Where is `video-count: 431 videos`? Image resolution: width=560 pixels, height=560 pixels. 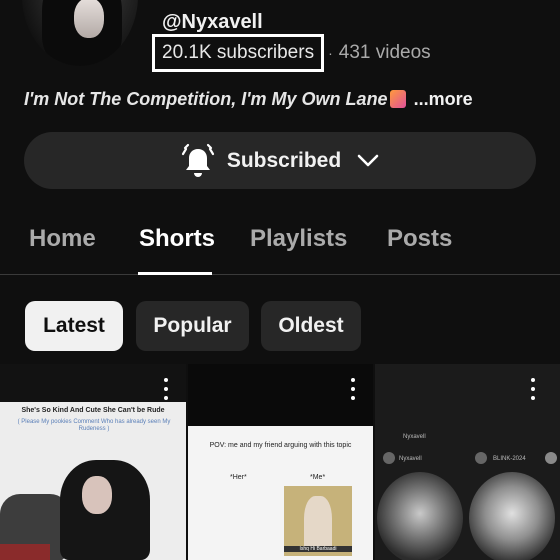 video-count: 431 videos is located at coordinates (384, 52).